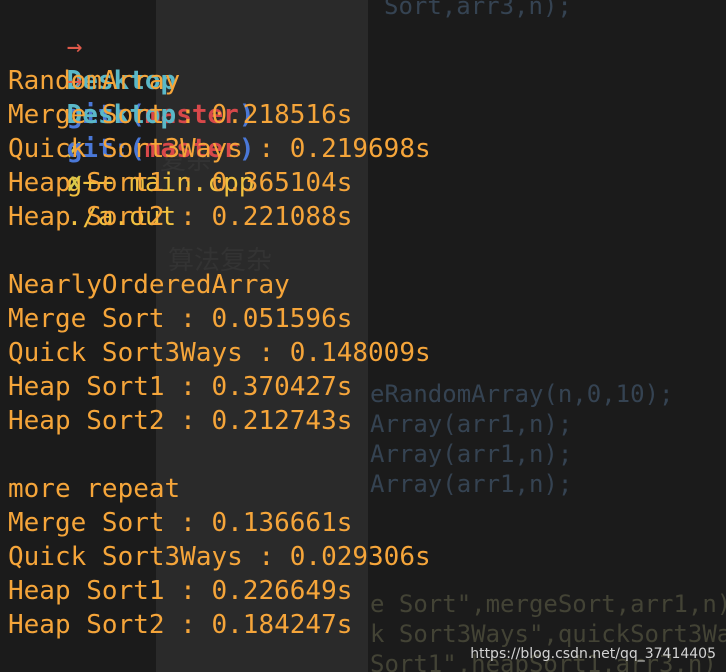 The width and height of the screenshot is (726, 672). I want to click on output-line: Heap Sort2 : 0.221088s, so click(180, 217).